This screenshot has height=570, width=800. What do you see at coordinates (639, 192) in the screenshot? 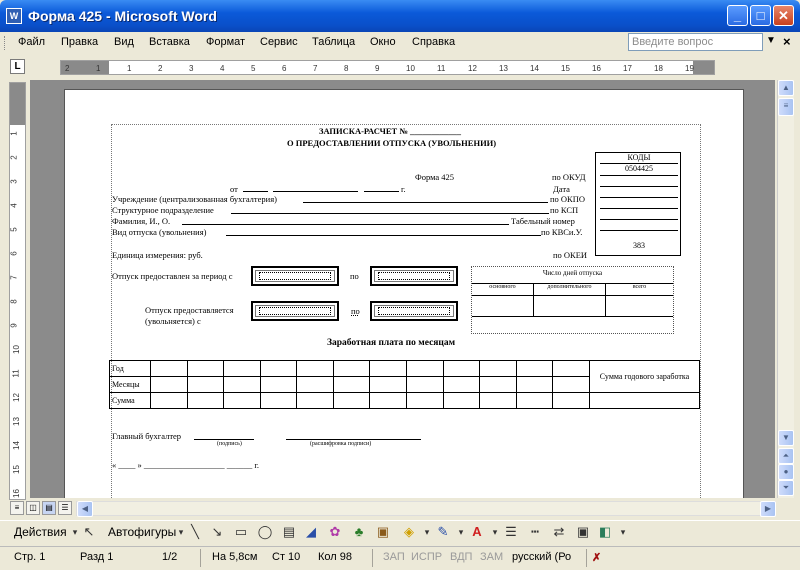
I see `okpo-code-cell` at bounding box center [639, 192].